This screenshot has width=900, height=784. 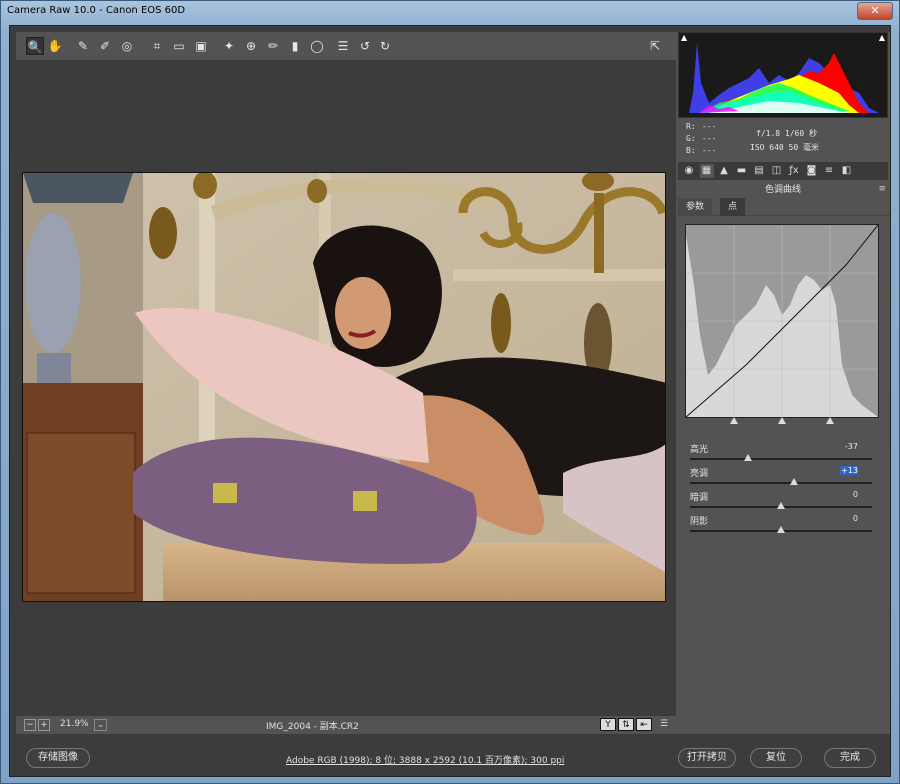 I want to click on straighten-tool: ▭, so click(x=179, y=46).